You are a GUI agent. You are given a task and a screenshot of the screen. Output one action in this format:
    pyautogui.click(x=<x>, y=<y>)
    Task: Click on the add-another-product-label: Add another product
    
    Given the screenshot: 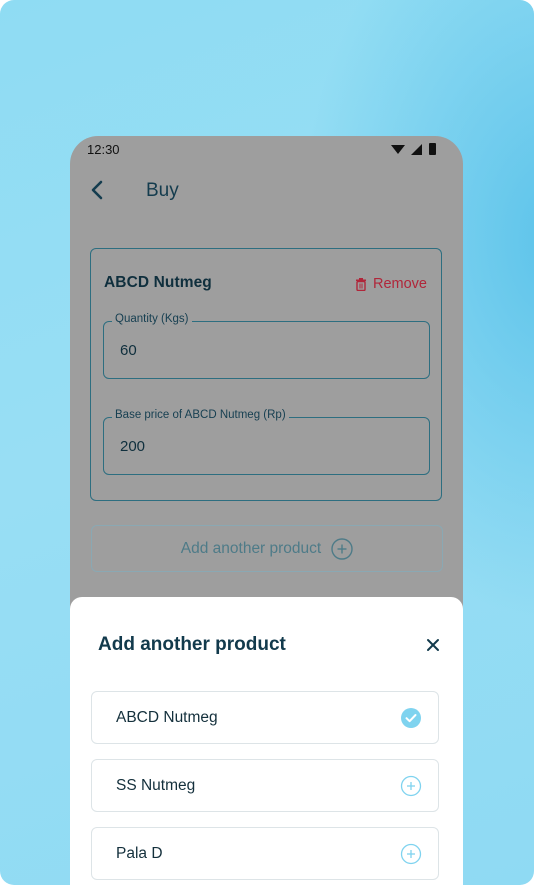 What is the action you would take?
    pyautogui.click(x=251, y=548)
    